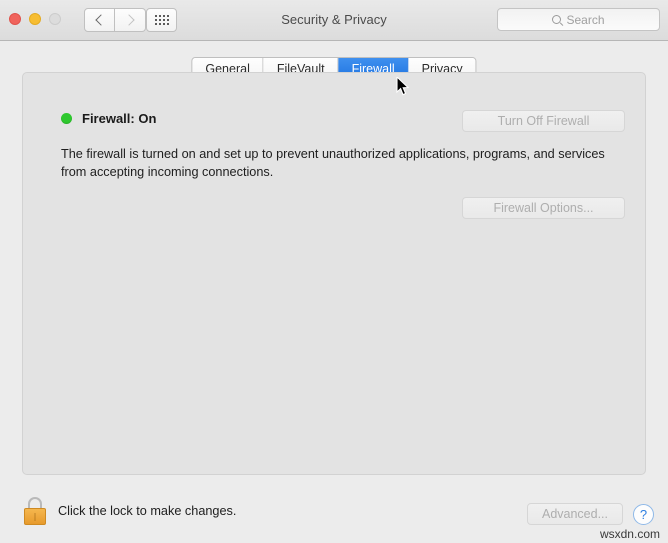 Image resolution: width=668 pixels, height=543 pixels. Describe the element at coordinates (585, 19) in the screenshot. I see `search-placeholder: Search` at that location.